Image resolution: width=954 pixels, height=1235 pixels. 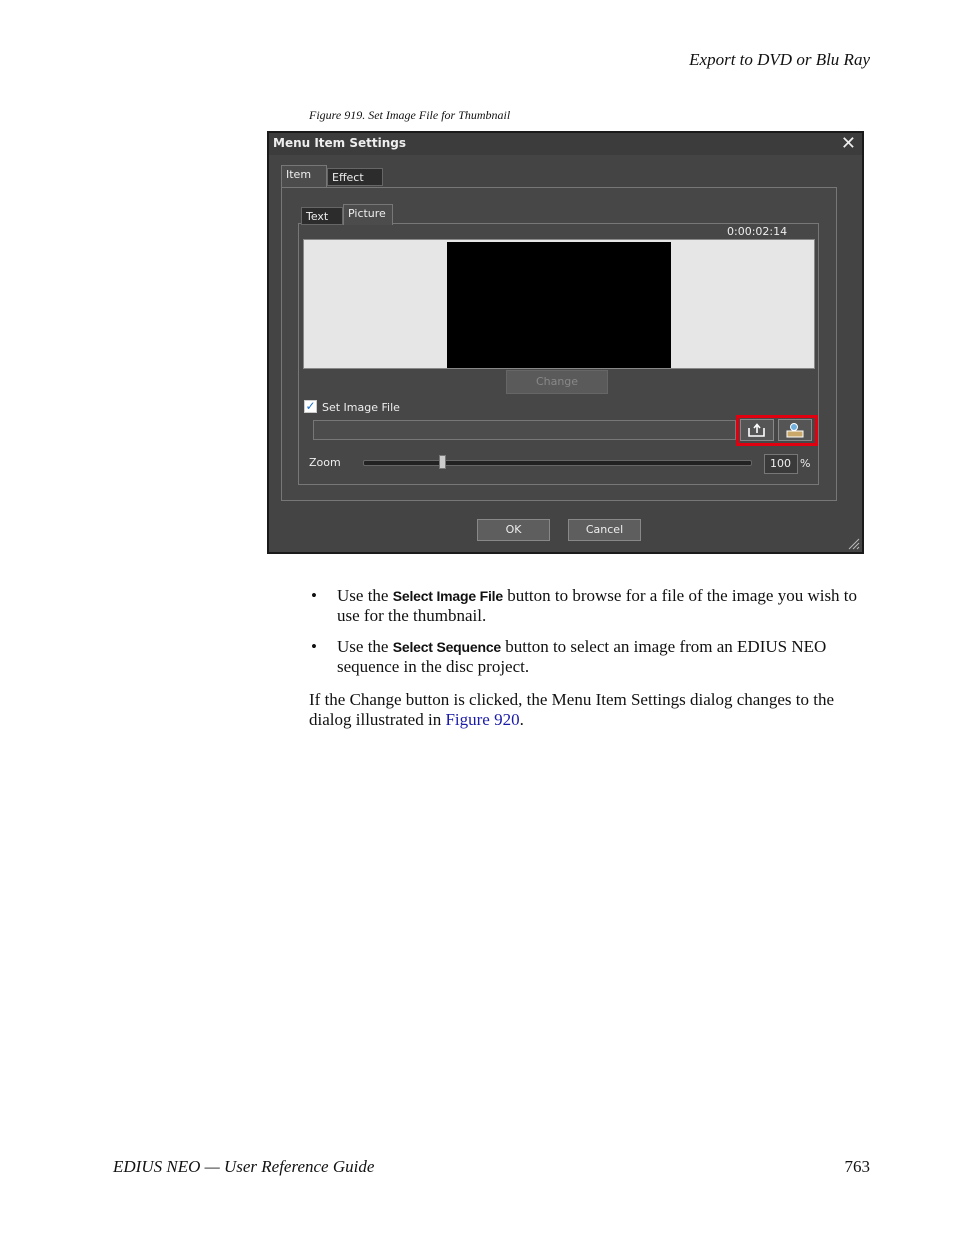 I want to click on highlight-box, so click(x=777, y=430).